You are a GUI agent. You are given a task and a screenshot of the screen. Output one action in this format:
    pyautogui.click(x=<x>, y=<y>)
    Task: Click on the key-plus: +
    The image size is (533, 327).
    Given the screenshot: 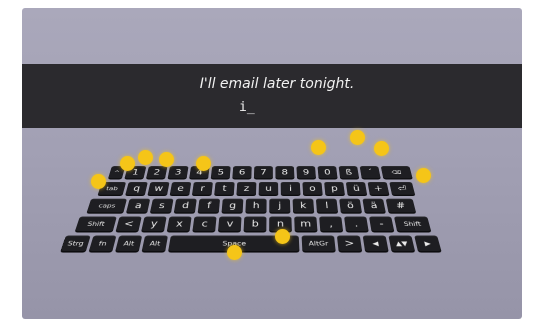 What is the action you would take?
    pyautogui.click(x=378, y=188)
    